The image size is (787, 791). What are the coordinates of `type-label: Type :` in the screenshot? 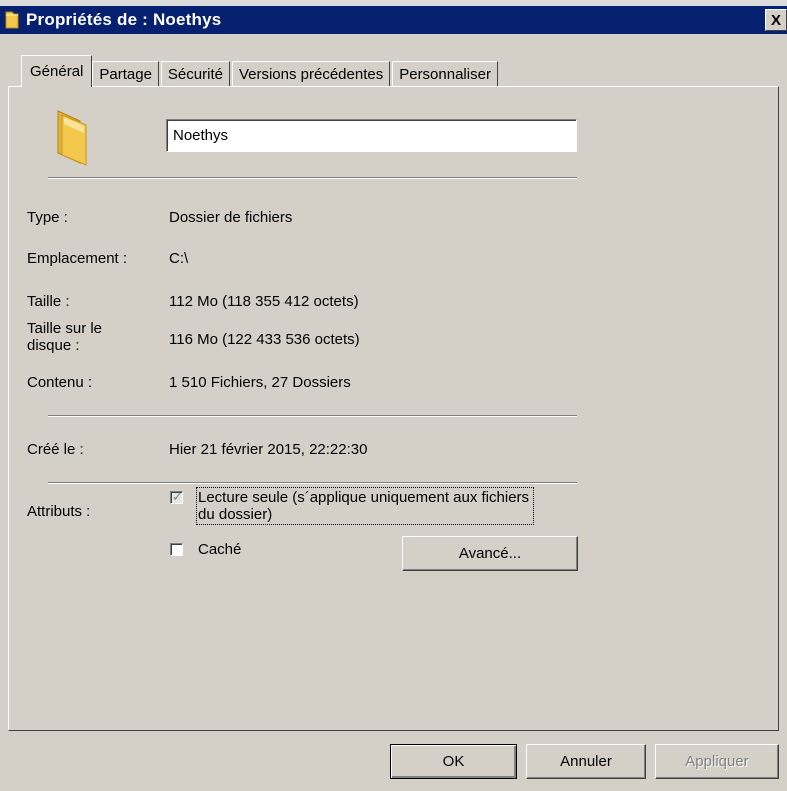 It's located at (47, 217).